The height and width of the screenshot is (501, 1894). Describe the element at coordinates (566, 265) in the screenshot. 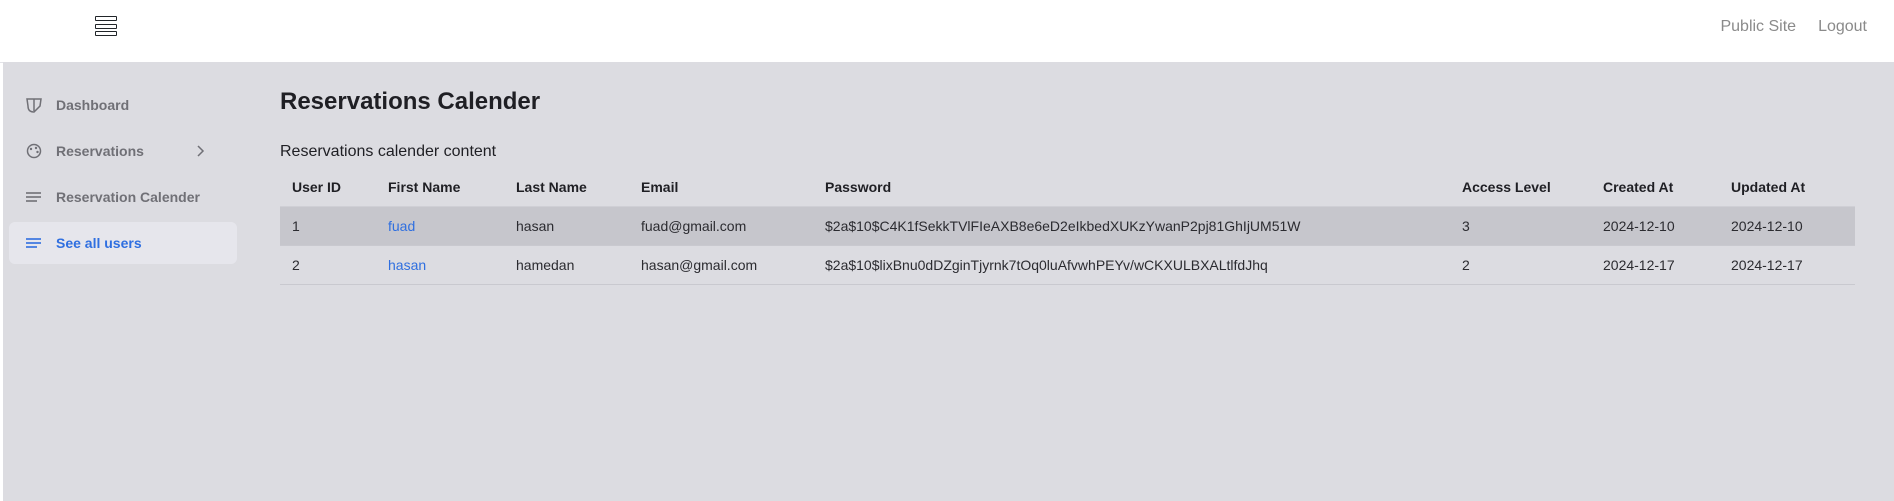

I see `cell-last-name: hamedan` at that location.